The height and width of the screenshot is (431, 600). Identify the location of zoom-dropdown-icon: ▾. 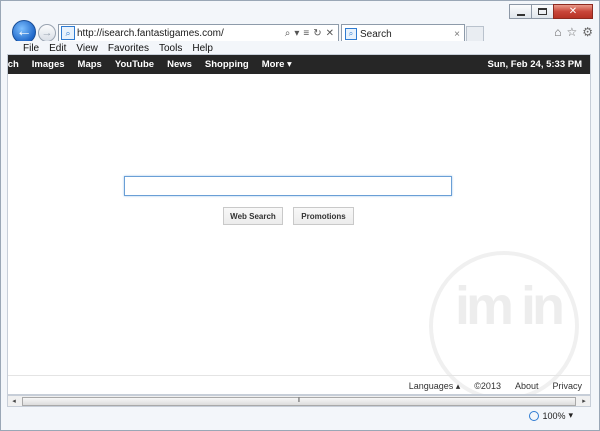
(570, 415).